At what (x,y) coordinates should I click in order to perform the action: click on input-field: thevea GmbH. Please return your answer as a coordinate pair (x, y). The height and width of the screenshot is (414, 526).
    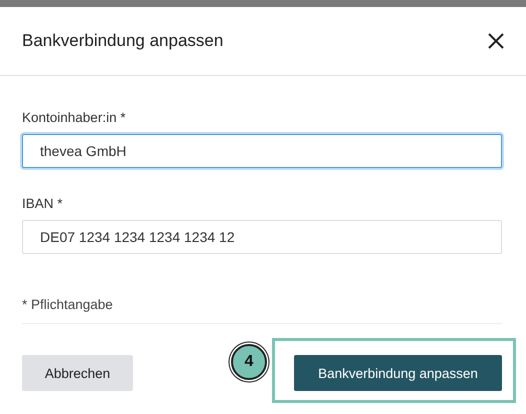
    Looking at the image, I should click on (262, 151).